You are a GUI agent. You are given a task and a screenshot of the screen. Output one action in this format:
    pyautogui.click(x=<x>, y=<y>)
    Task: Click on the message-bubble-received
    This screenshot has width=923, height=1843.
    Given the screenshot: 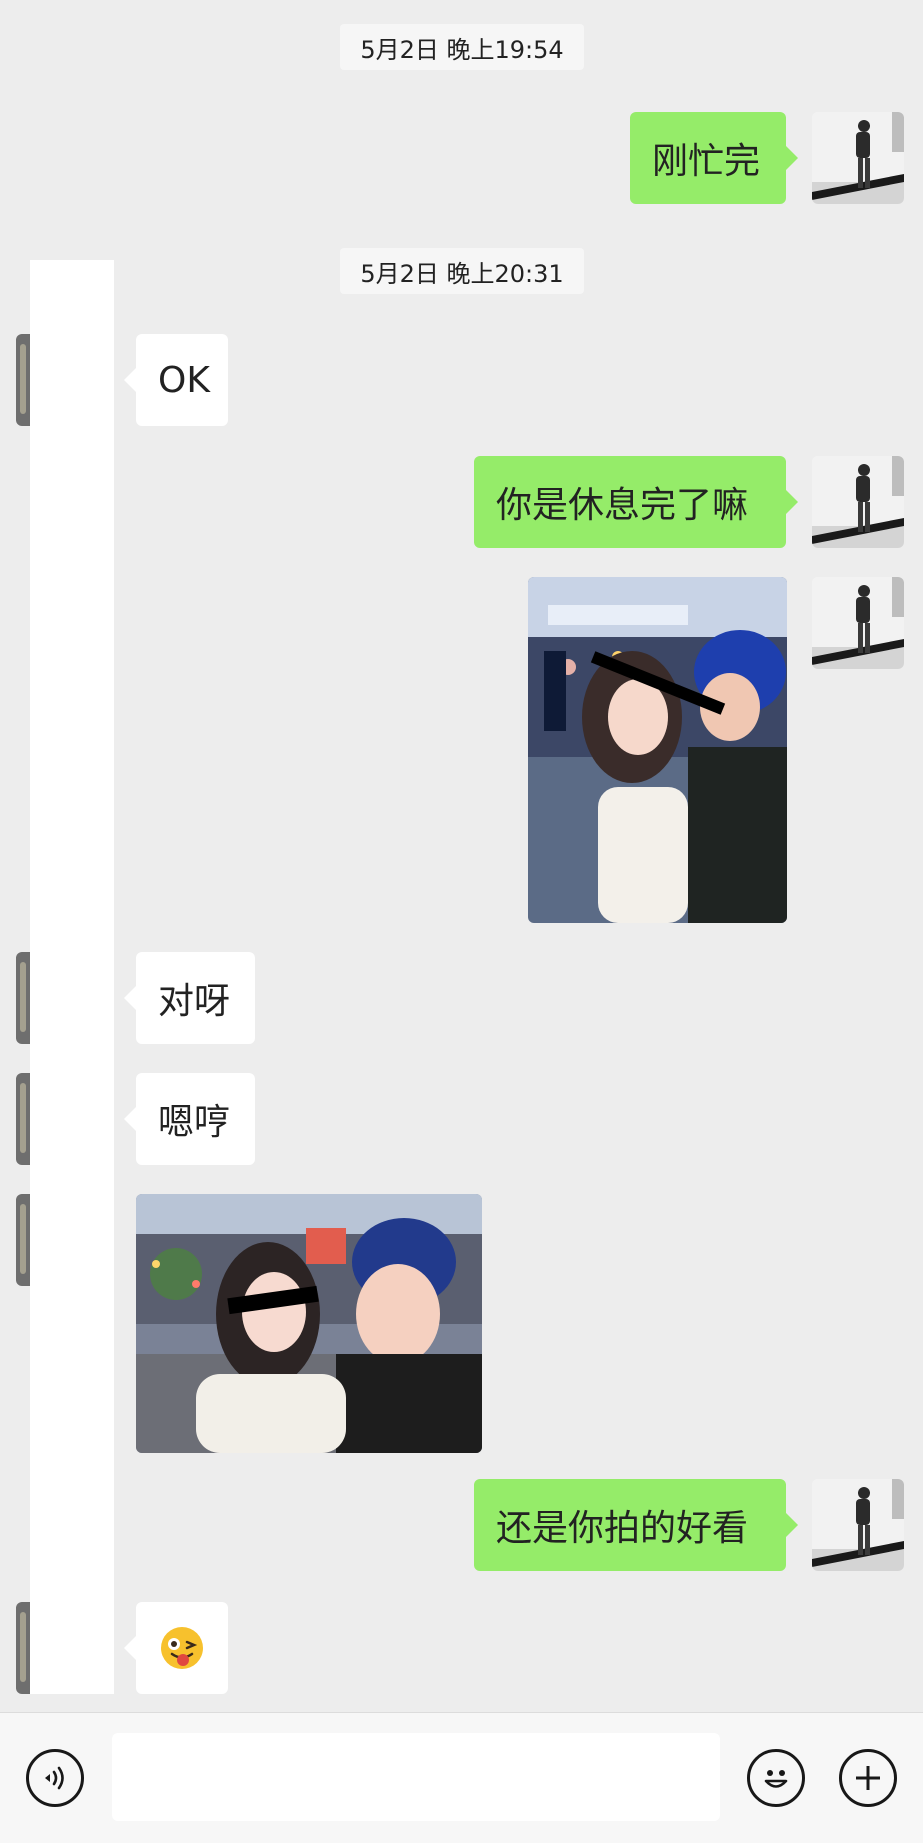 What is the action you would take?
    pyautogui.click(x=176, y=1648)
    